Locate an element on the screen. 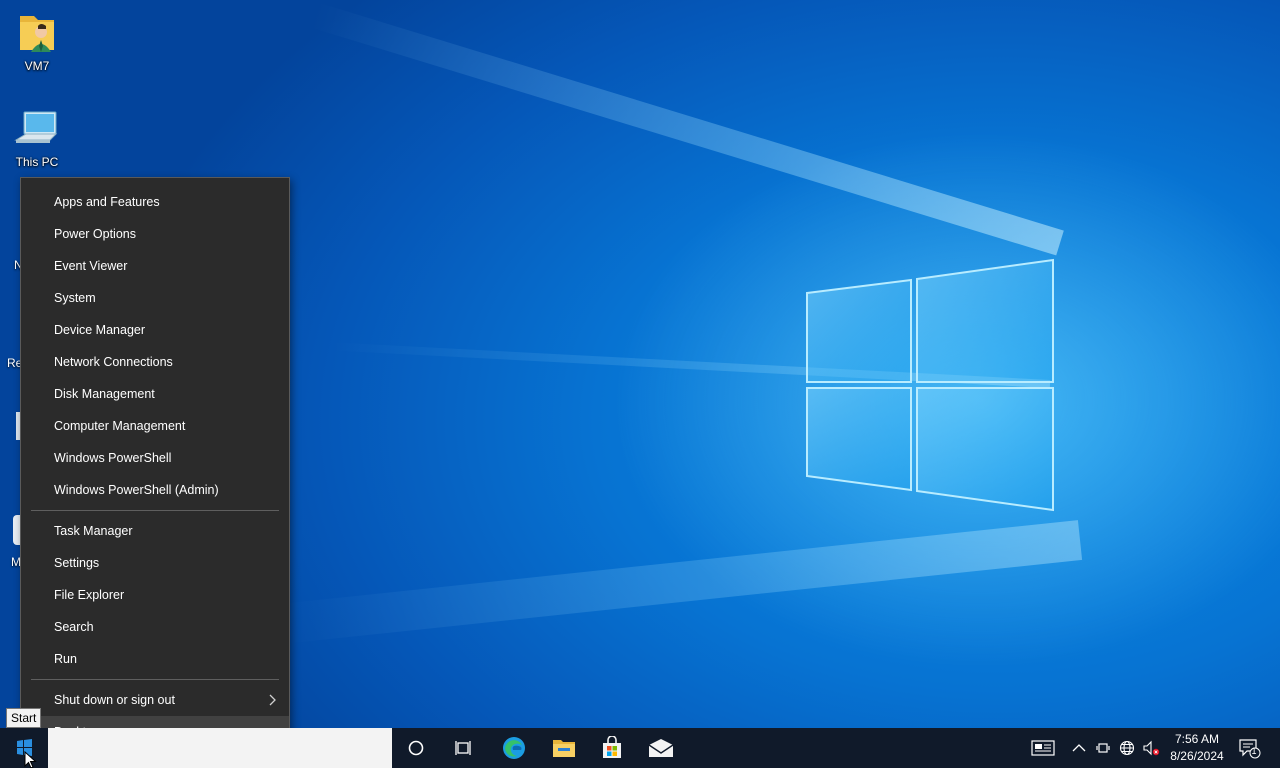 This screenshot has width=1280, height=768. edge-icon is located at coordinates (514, 748).